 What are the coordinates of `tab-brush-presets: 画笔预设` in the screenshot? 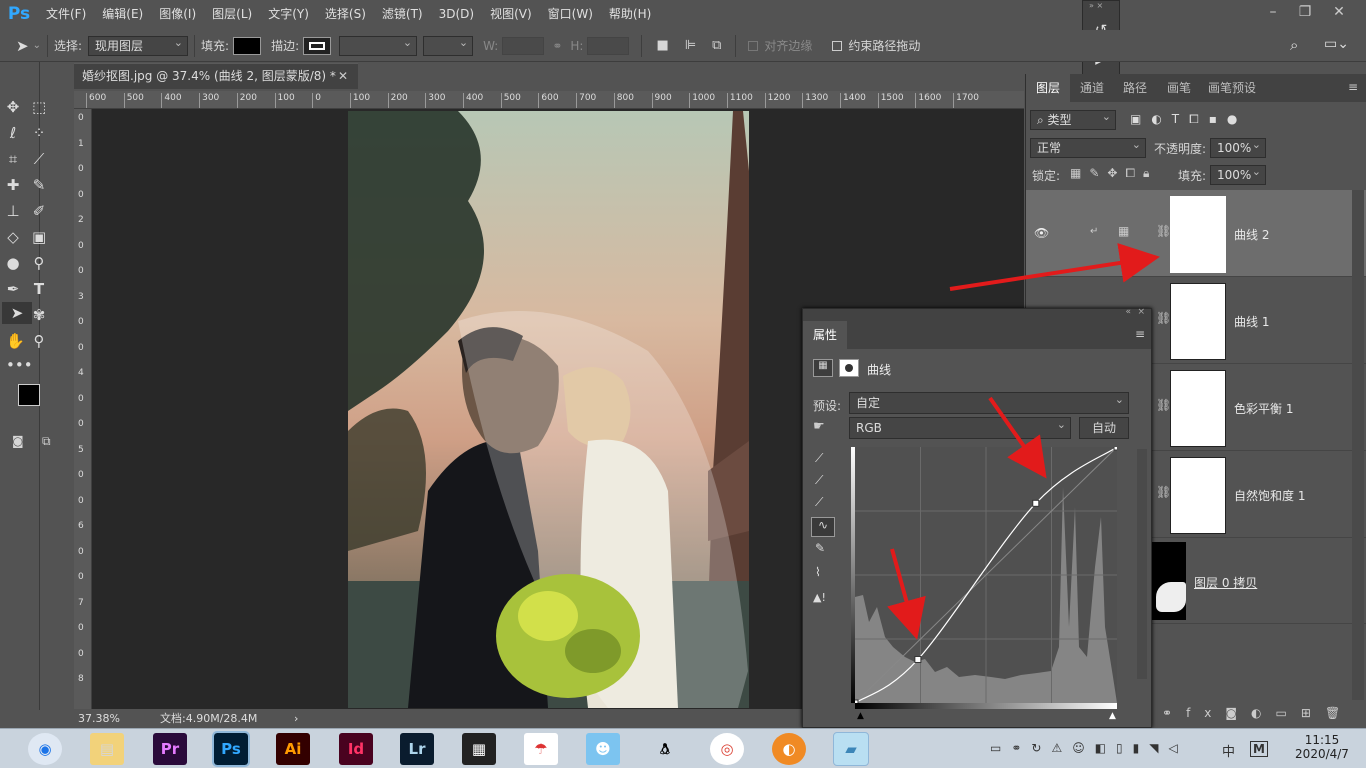 It's located at (1232, 88).